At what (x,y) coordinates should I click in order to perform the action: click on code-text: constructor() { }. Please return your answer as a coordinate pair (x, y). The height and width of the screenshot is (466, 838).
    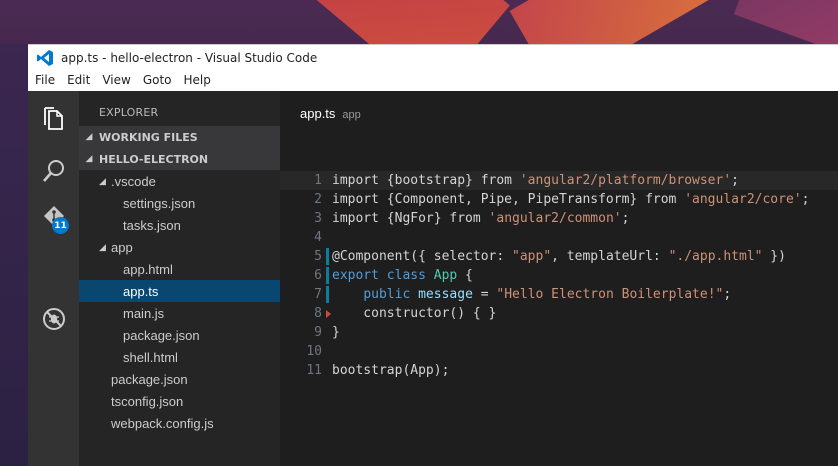
    Looking at the image, I should click on (414, 313).